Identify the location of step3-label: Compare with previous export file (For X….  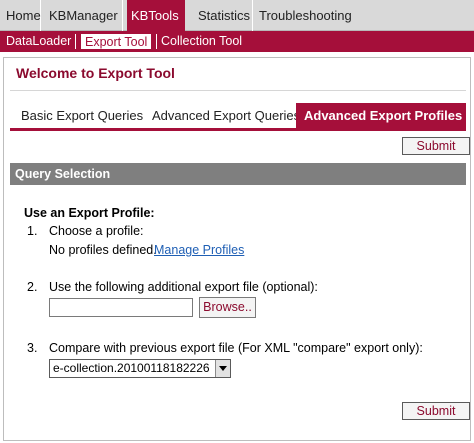
(236, 348).